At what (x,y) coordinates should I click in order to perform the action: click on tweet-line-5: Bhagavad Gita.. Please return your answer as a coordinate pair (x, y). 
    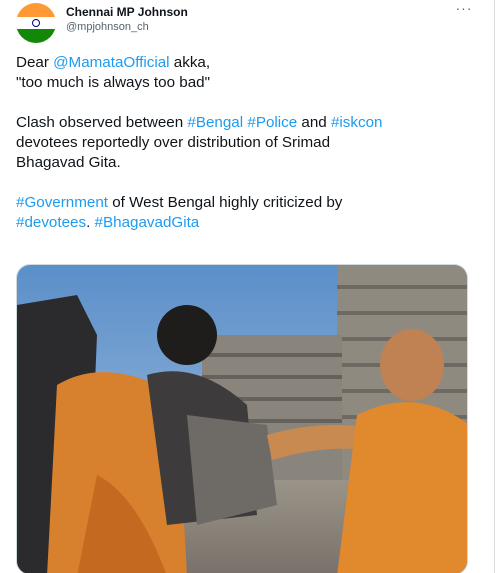
    Looking at the image, I should click on (68, 162).